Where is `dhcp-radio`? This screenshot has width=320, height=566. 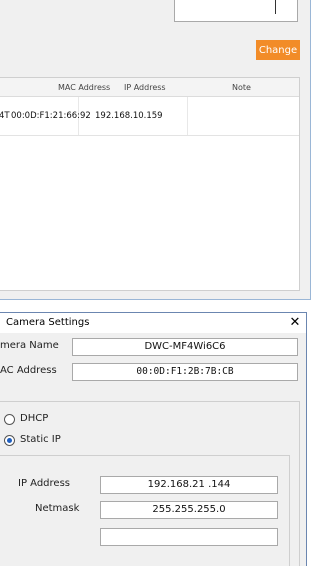
dhcp-radio is located at coordinates (9, 419).